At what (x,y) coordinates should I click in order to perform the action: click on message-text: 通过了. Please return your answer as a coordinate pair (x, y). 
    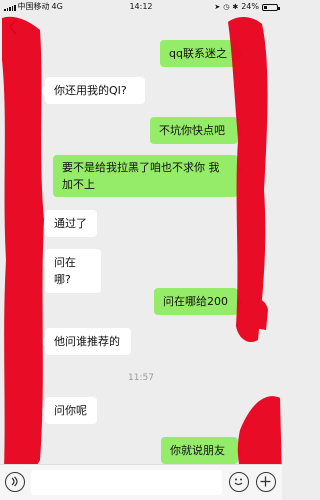
    Looking at the image, I should click on (70, 223).